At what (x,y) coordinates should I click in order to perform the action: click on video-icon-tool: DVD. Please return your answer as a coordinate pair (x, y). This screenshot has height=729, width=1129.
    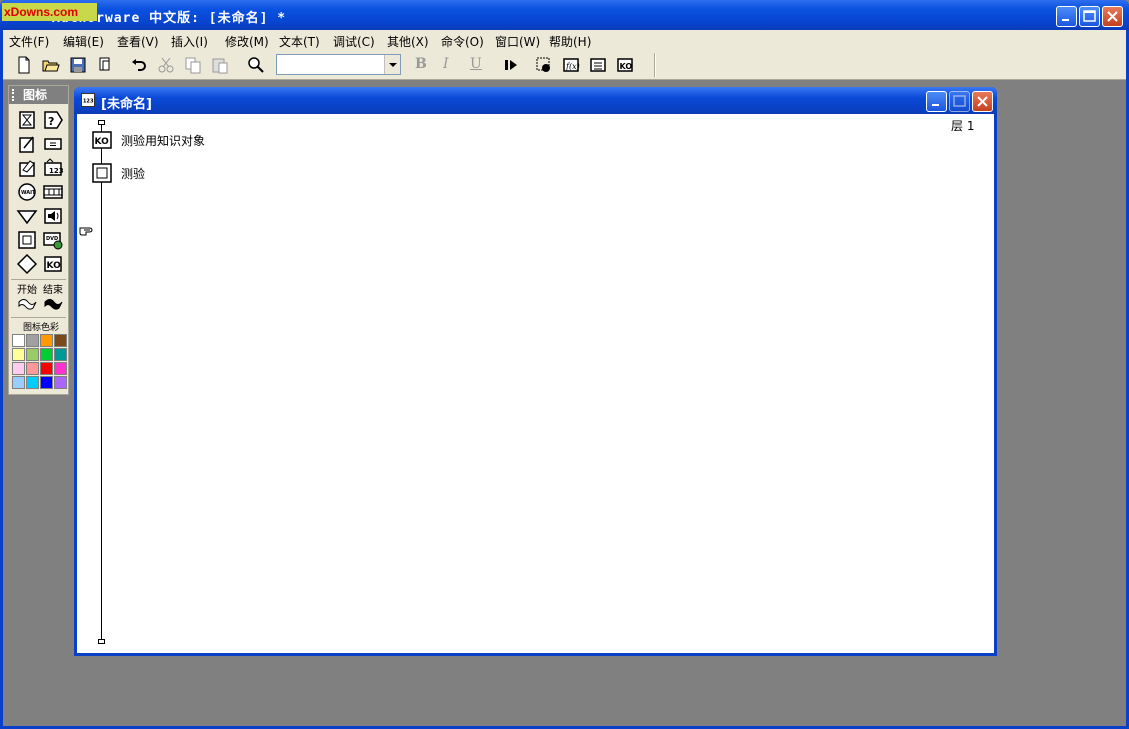
    Looking at the image, I should click on (53, 240).